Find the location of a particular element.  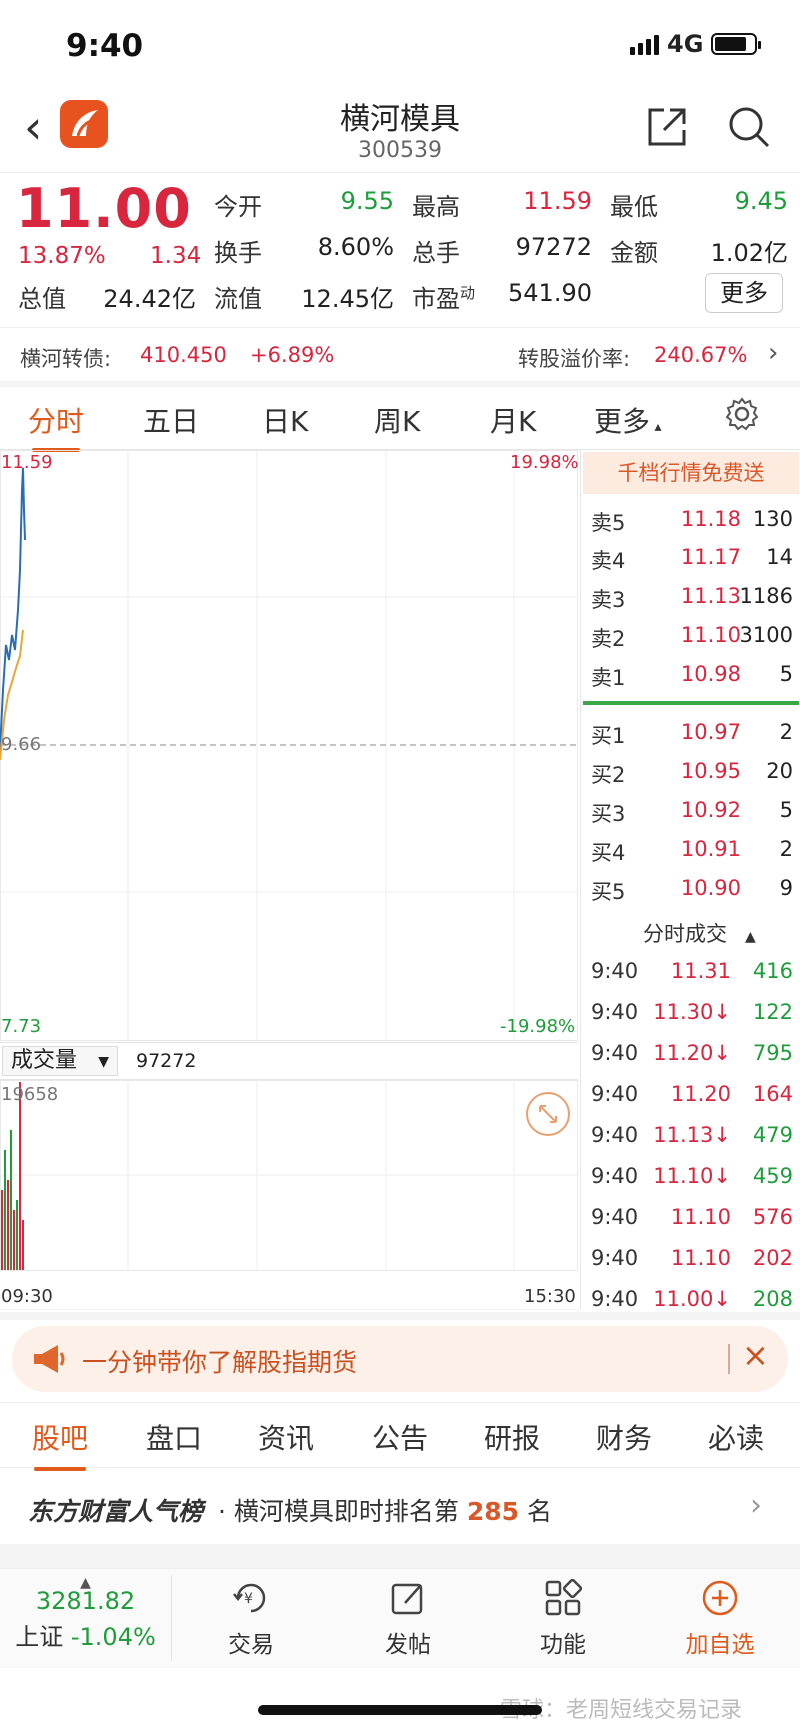

bottom-nav: ▲ 3281.82 上证 -1.04% ¥ 交易 发帖 功能 加自选 is located at coordinates (400, 1618).